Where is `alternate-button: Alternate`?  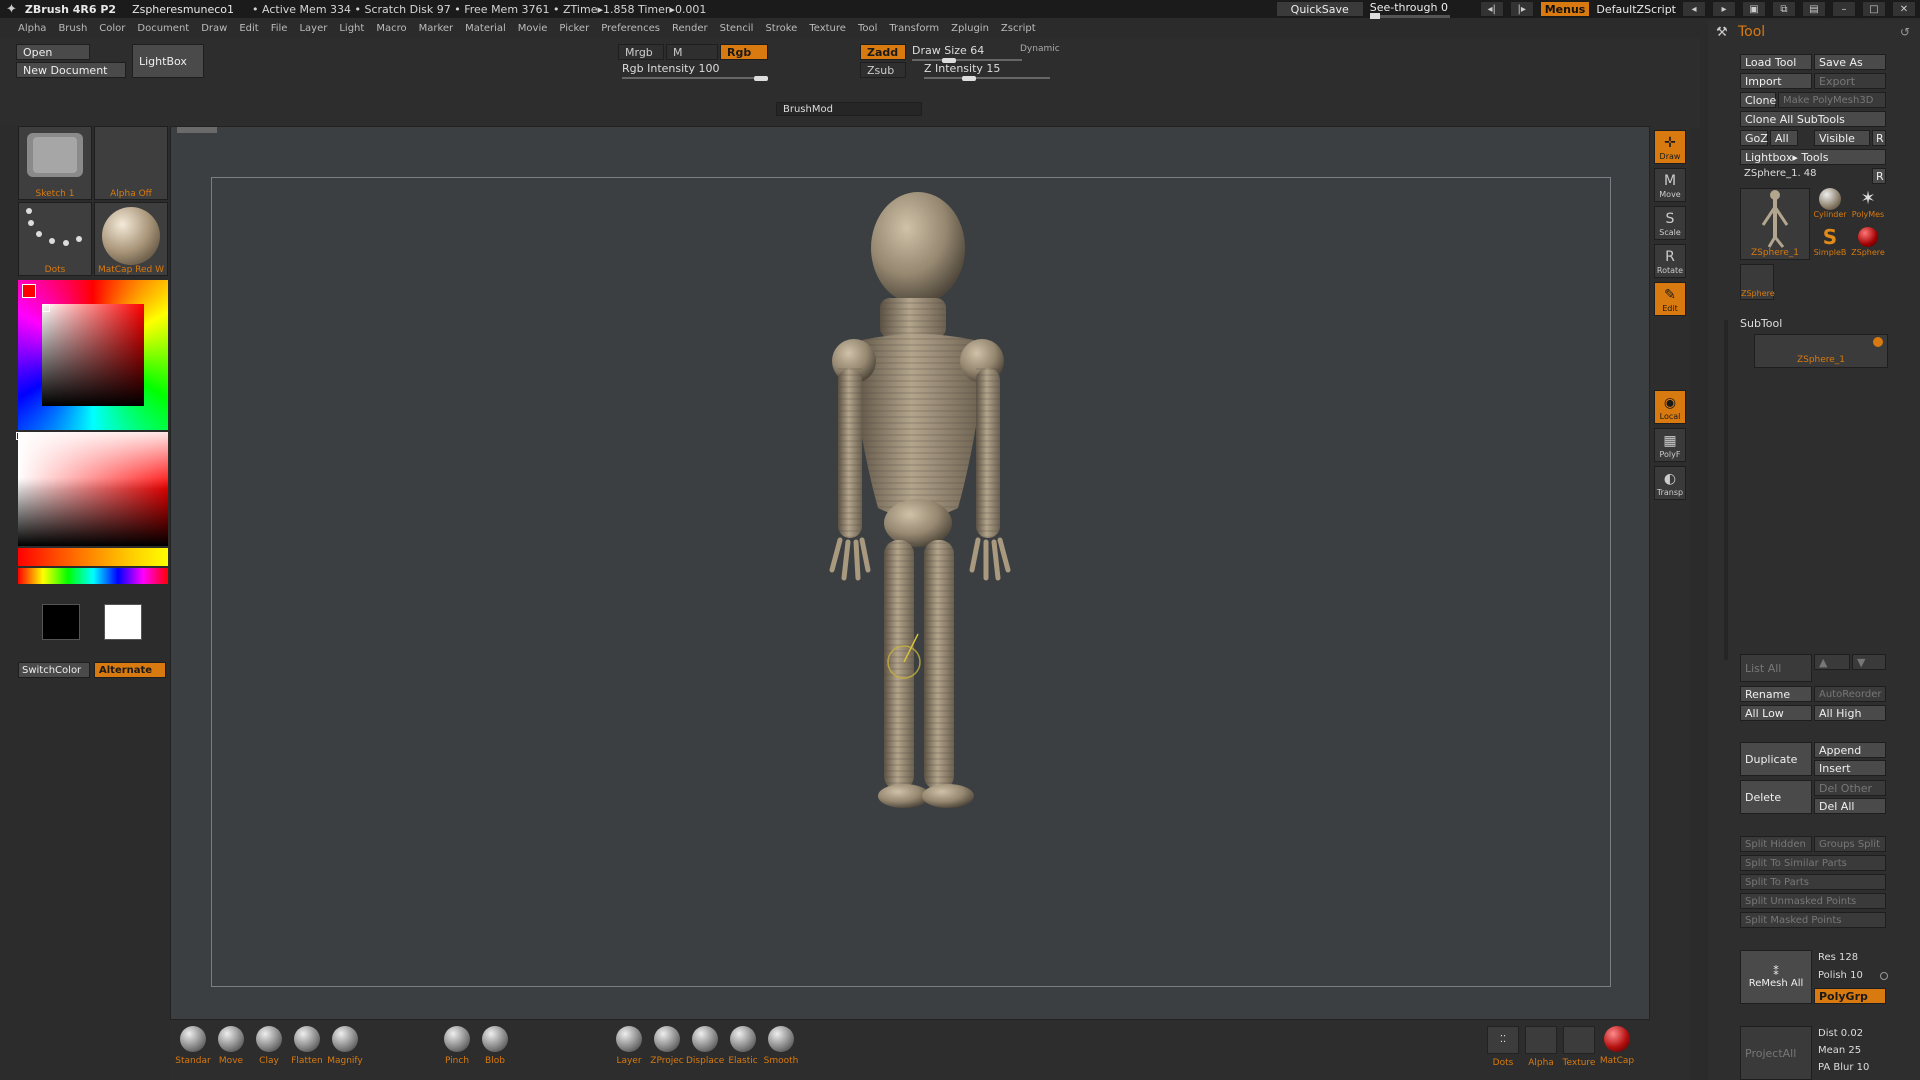 alternate-button: Alternate is located at coordinates (130, 670).